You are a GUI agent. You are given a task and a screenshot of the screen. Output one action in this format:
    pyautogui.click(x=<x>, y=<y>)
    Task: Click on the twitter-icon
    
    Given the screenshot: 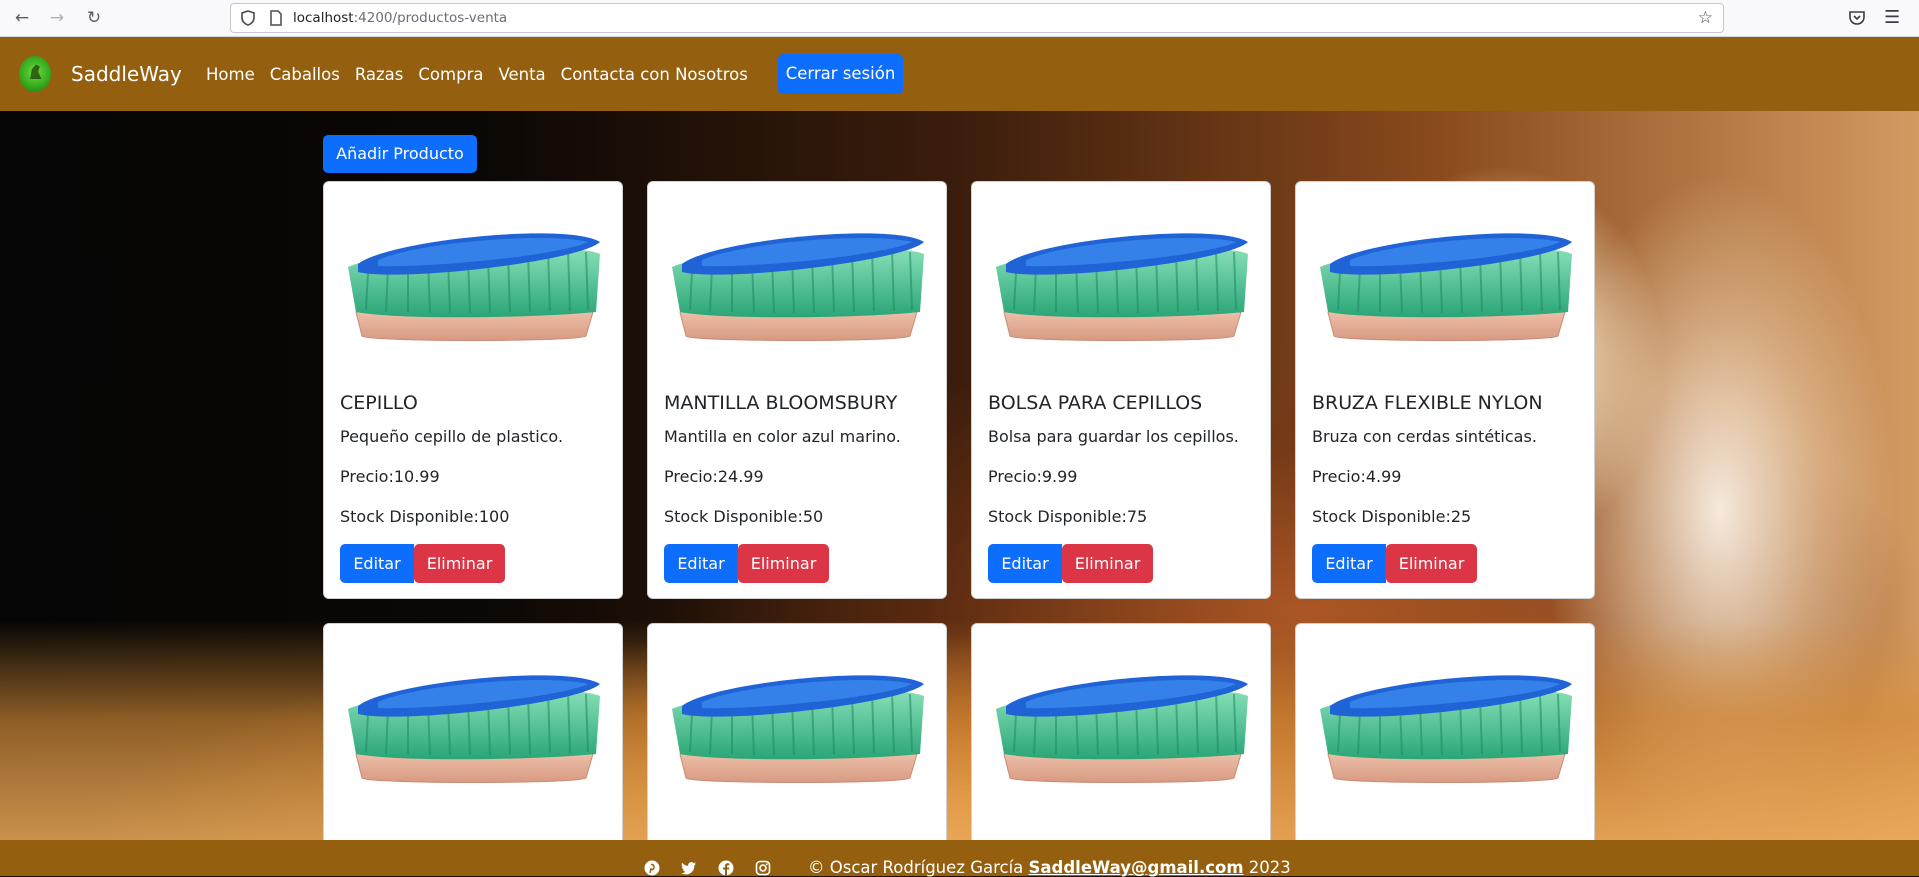 What is the action you would take?
    pyautogui.click(x=689, y=868)
    